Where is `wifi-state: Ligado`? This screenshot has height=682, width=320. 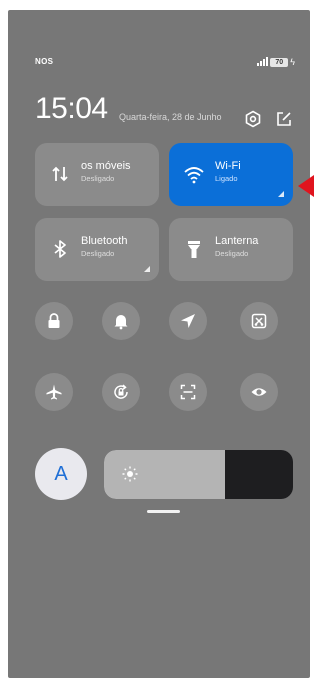 wifi-state: Ligado is located at coordinates (226, 178).